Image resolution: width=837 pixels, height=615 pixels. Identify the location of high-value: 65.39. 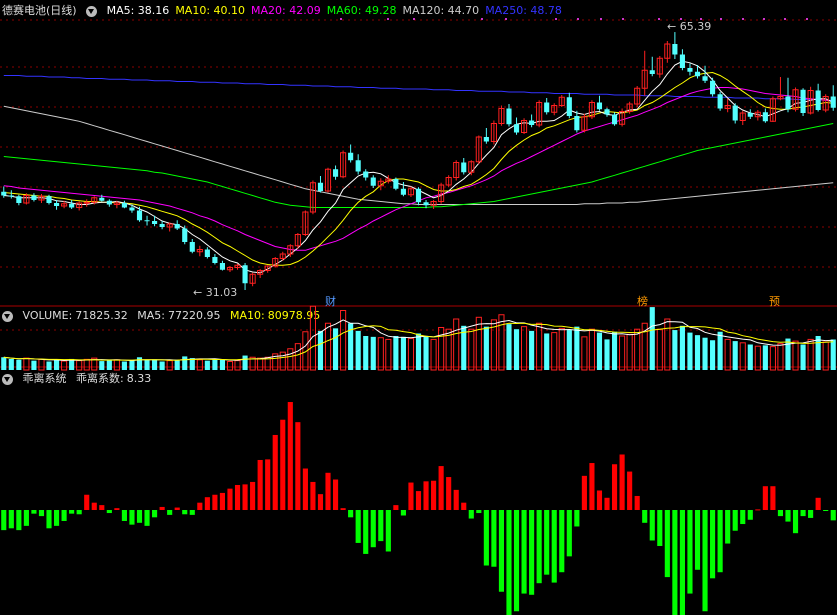
(695, 26).